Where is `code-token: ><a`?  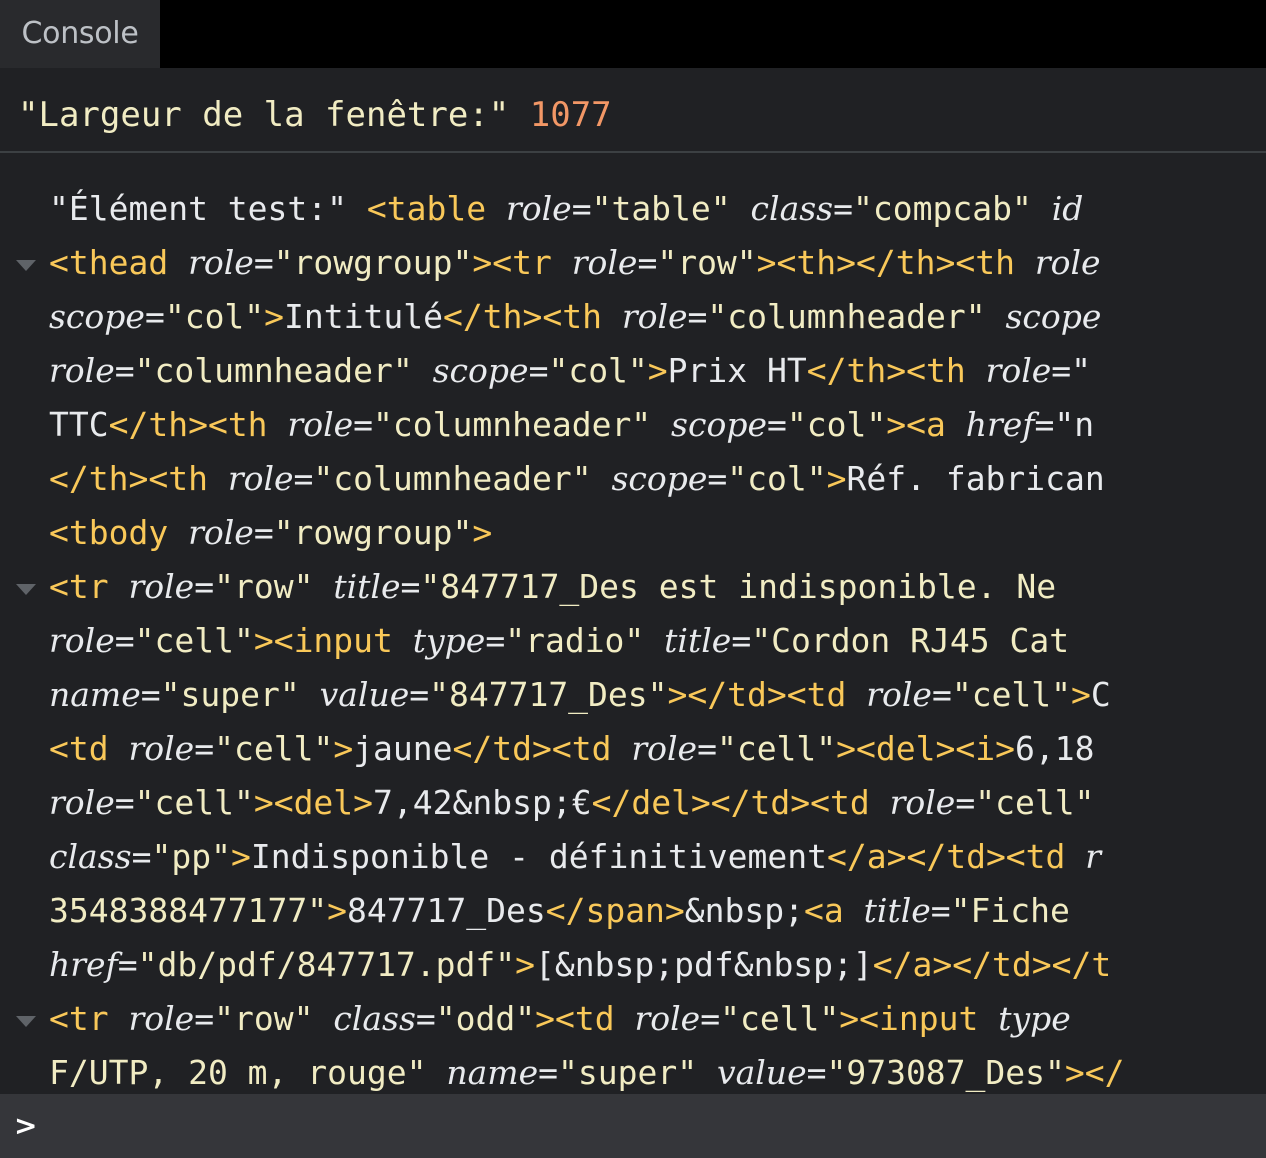
code-token: ><a is located at coordinates (926, 424).